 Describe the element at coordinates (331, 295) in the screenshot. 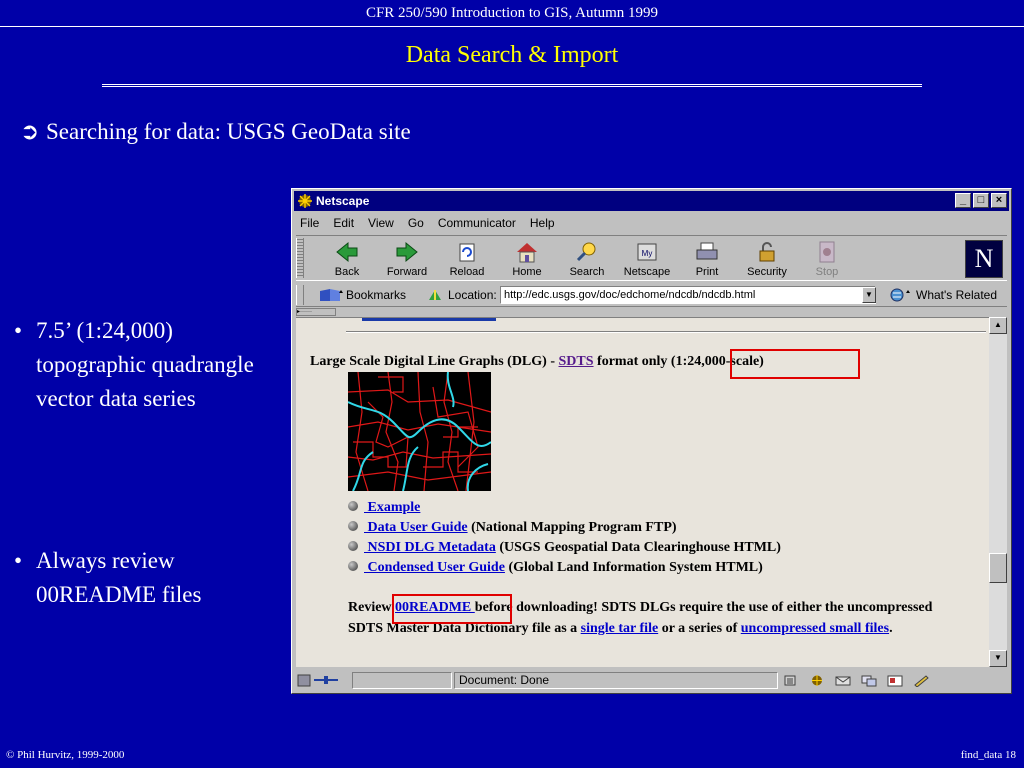

I see `bookmarks-icon` at that location.